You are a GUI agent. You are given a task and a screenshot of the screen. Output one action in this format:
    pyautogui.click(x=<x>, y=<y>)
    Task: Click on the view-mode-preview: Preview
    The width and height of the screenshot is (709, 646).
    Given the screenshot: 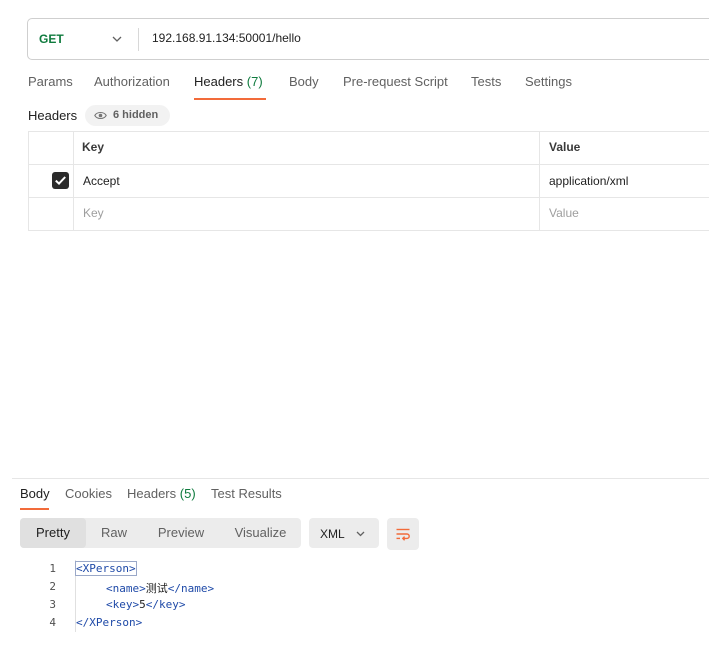 What is the action you would take?
    pyautogui.click(x=181, y=533)
    